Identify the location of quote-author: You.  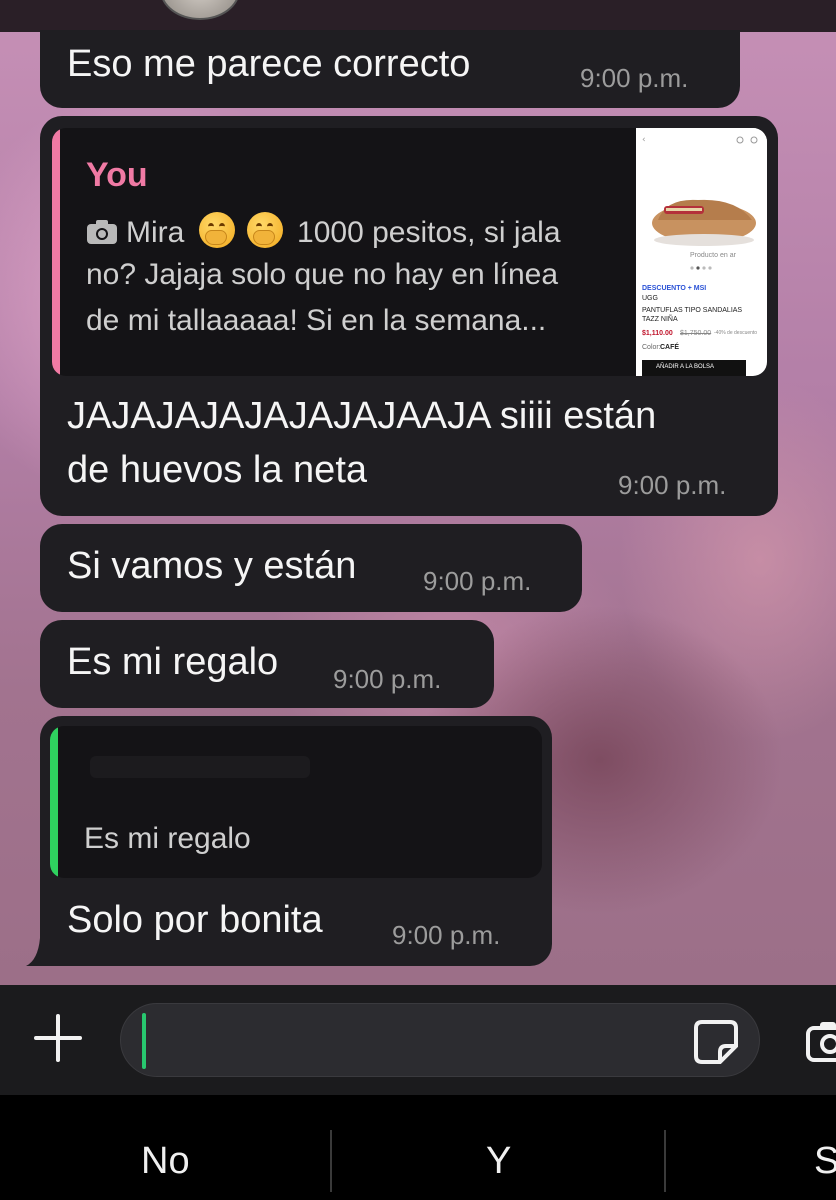
(117, 175).